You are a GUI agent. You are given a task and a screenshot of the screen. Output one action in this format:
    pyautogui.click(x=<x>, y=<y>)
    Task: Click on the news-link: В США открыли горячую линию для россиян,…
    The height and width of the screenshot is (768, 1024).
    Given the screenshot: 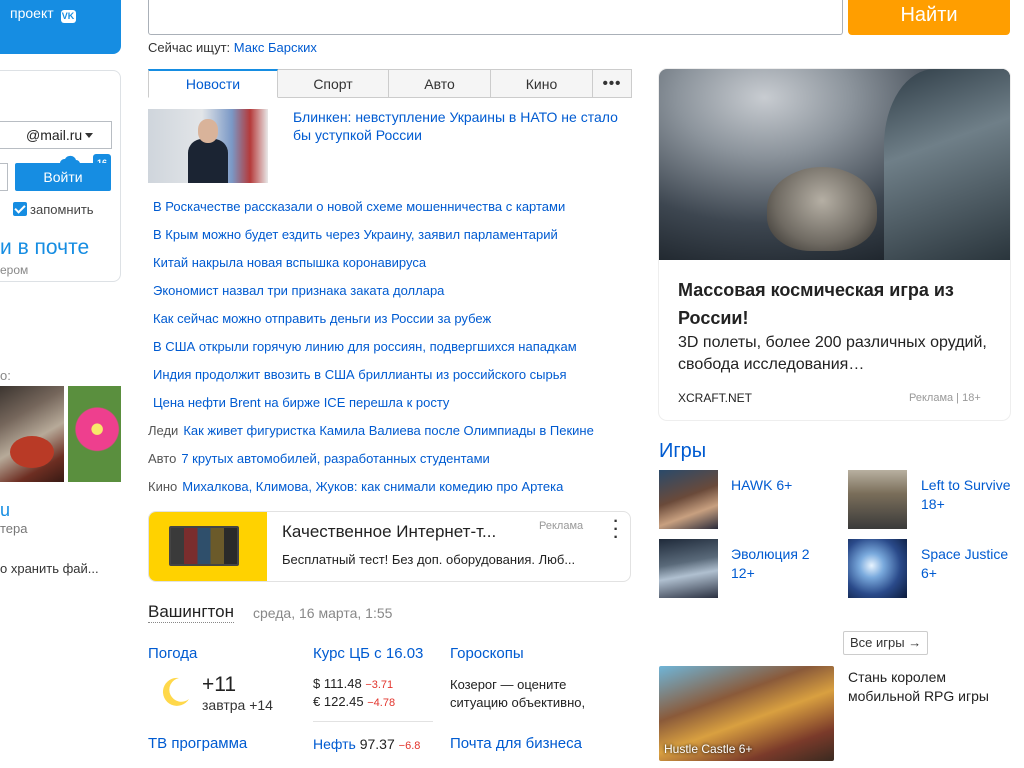 What is the action you would take?
    pyautogui.click(x=365, y=346)
    